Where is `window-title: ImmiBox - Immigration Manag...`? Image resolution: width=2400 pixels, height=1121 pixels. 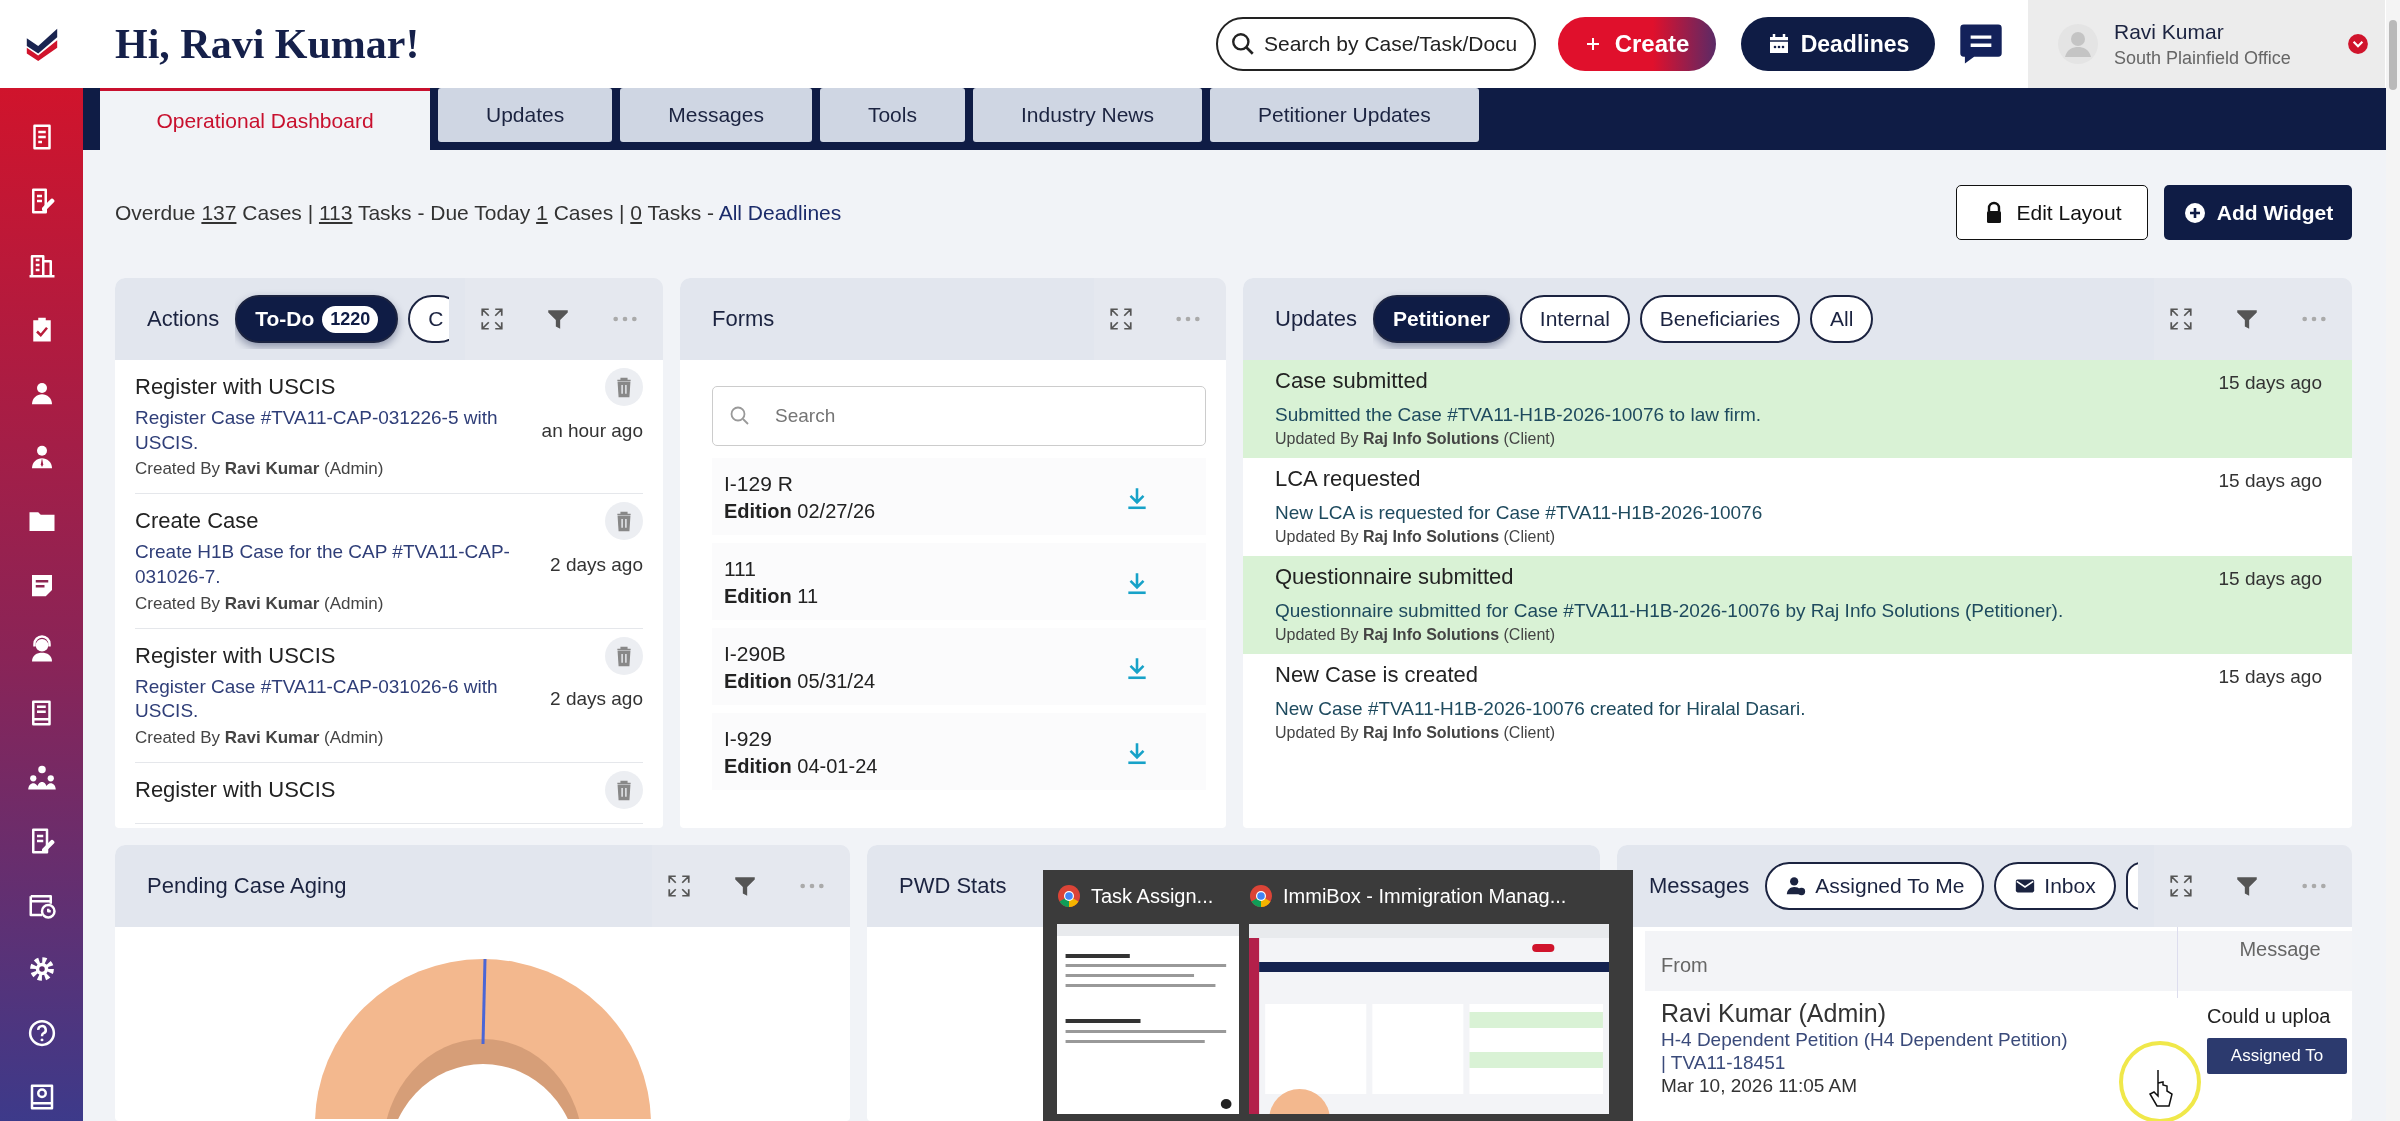
window-title: ImmiBox - Immigration Manag... is located at coordinates (1425, 896).